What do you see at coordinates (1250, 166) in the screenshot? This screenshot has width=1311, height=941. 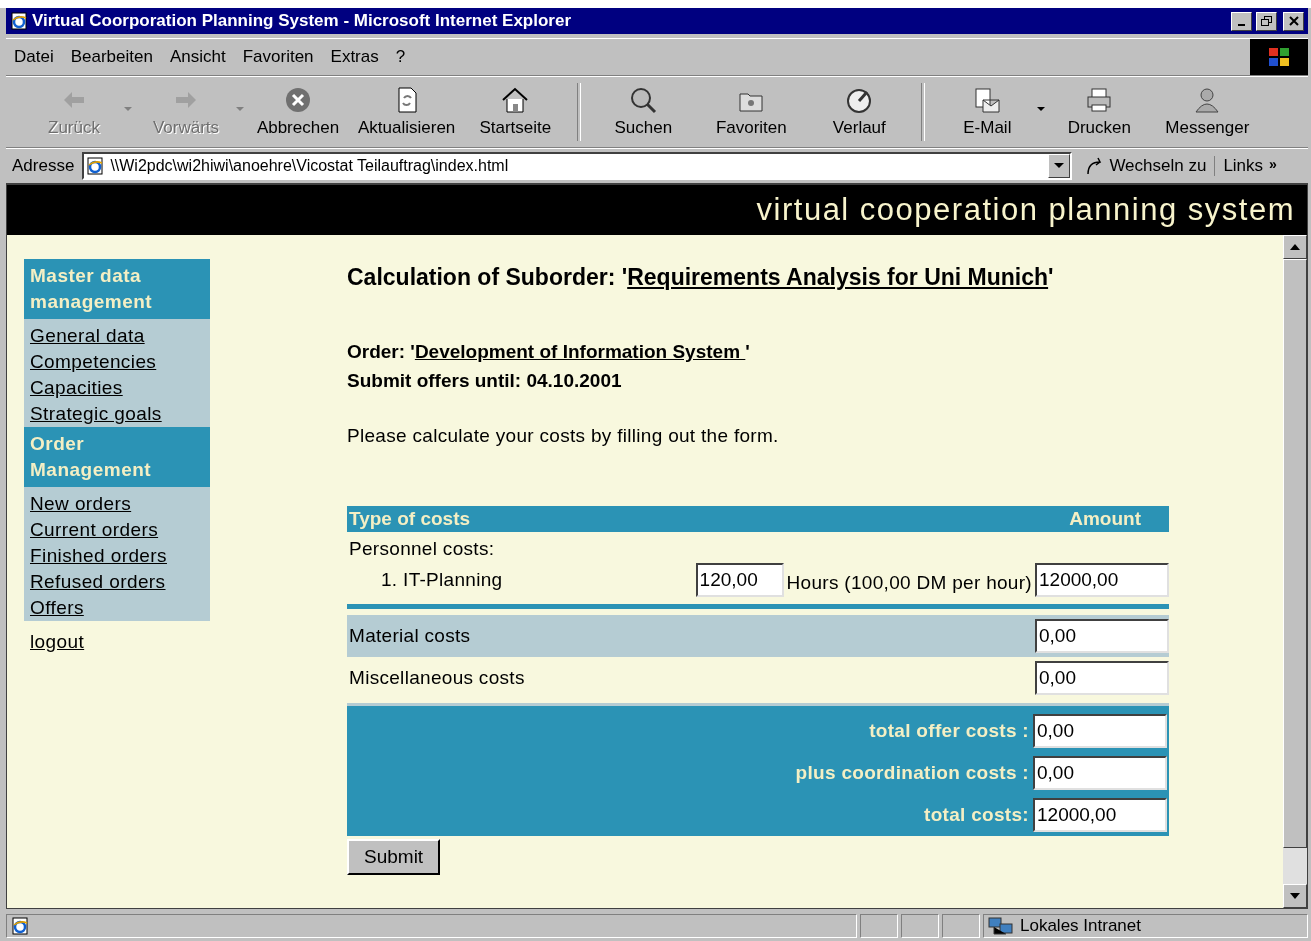 I see `links-button: Links »` at bounding box center [1250, 166].